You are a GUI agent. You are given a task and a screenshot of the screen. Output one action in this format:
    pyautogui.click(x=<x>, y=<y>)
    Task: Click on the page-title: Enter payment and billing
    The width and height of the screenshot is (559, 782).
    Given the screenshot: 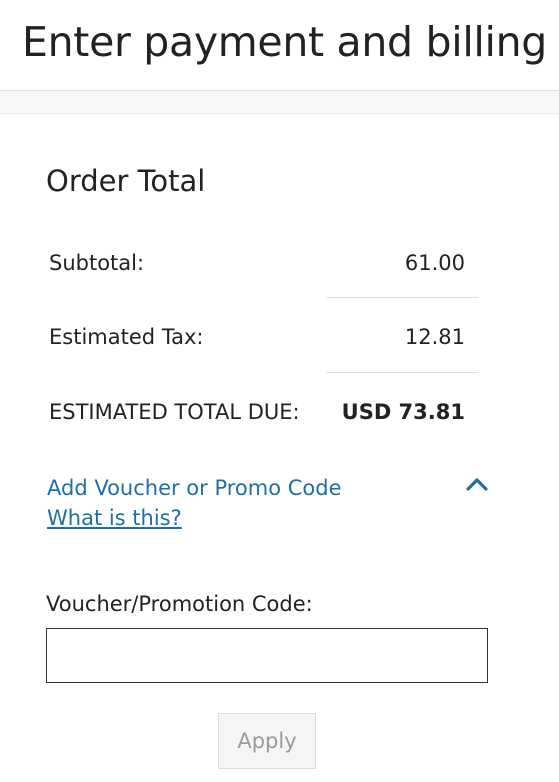 What is the action you would take?
    pyautogui.click(x=285, y=42)
    